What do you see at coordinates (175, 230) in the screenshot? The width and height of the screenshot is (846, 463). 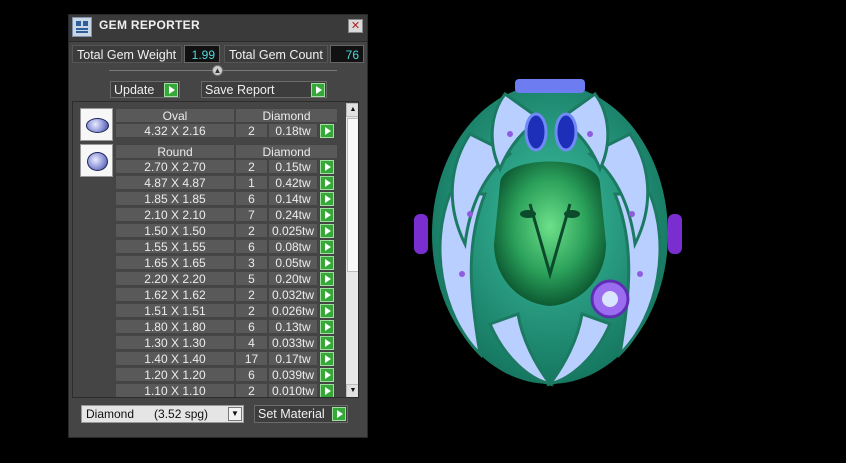 I see `gem-size: 1.50 X 1.50` at bounding box center [175, 230].